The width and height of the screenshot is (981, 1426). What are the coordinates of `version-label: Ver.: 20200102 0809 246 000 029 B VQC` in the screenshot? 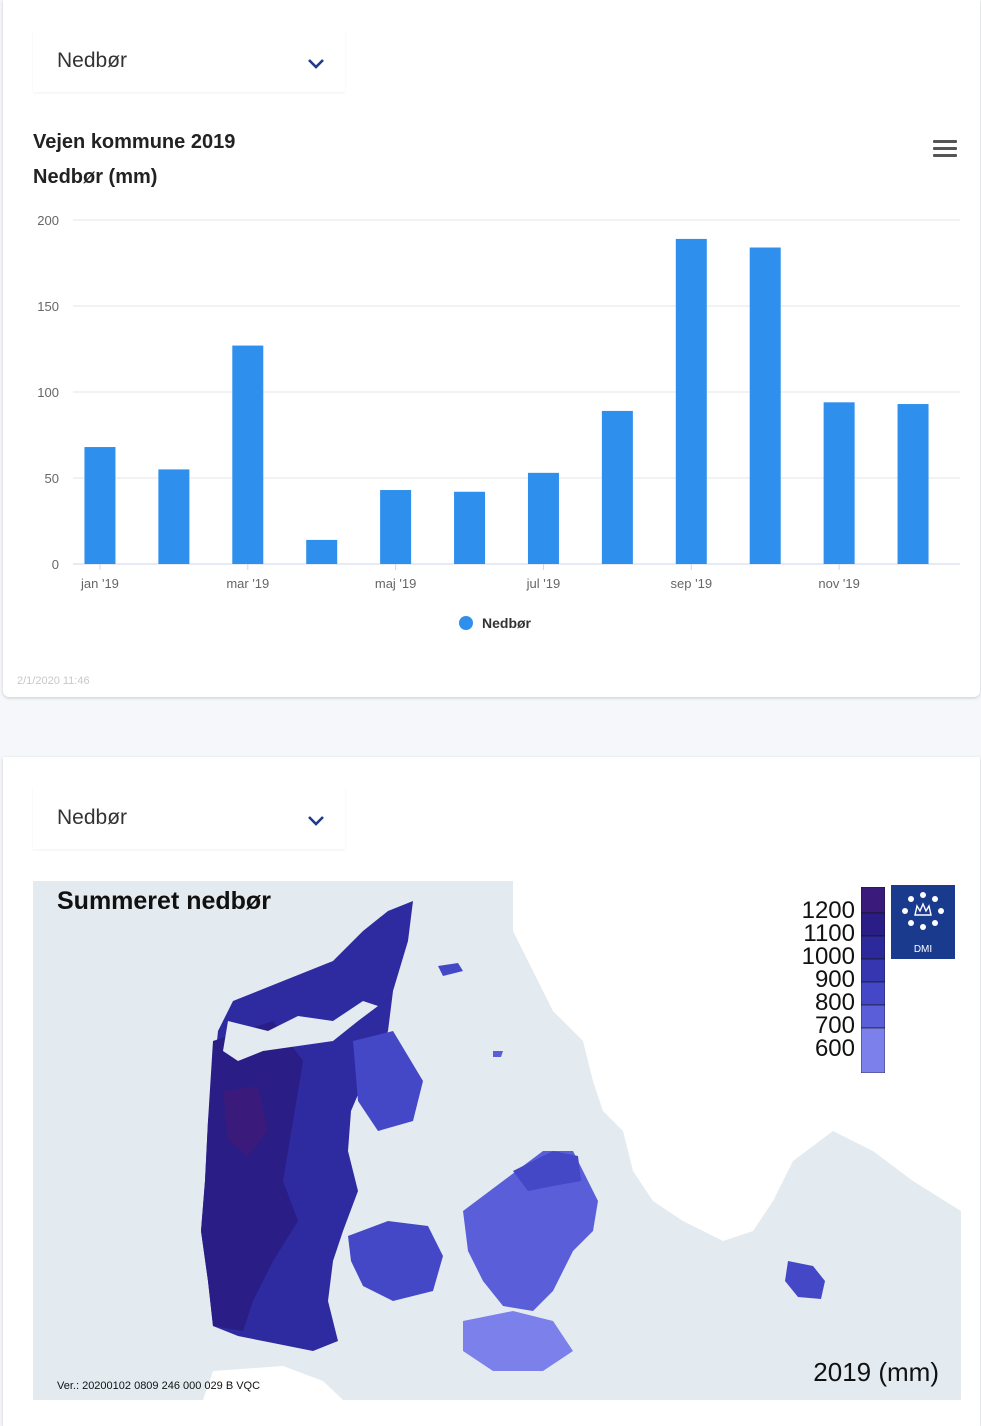 It's located at (159, 1386).